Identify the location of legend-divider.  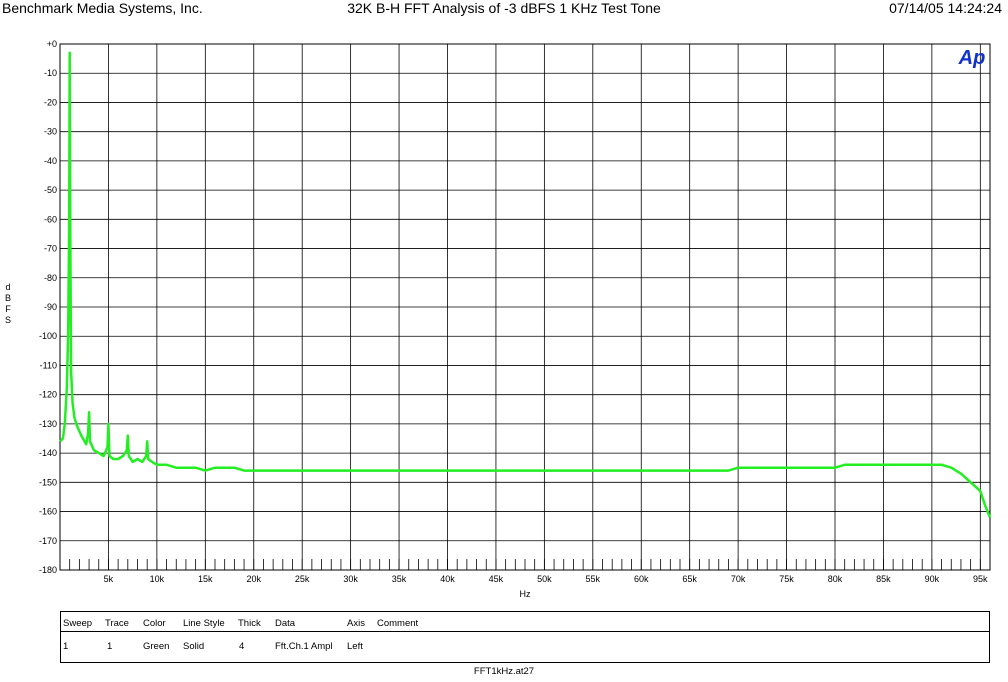
(525, 631).